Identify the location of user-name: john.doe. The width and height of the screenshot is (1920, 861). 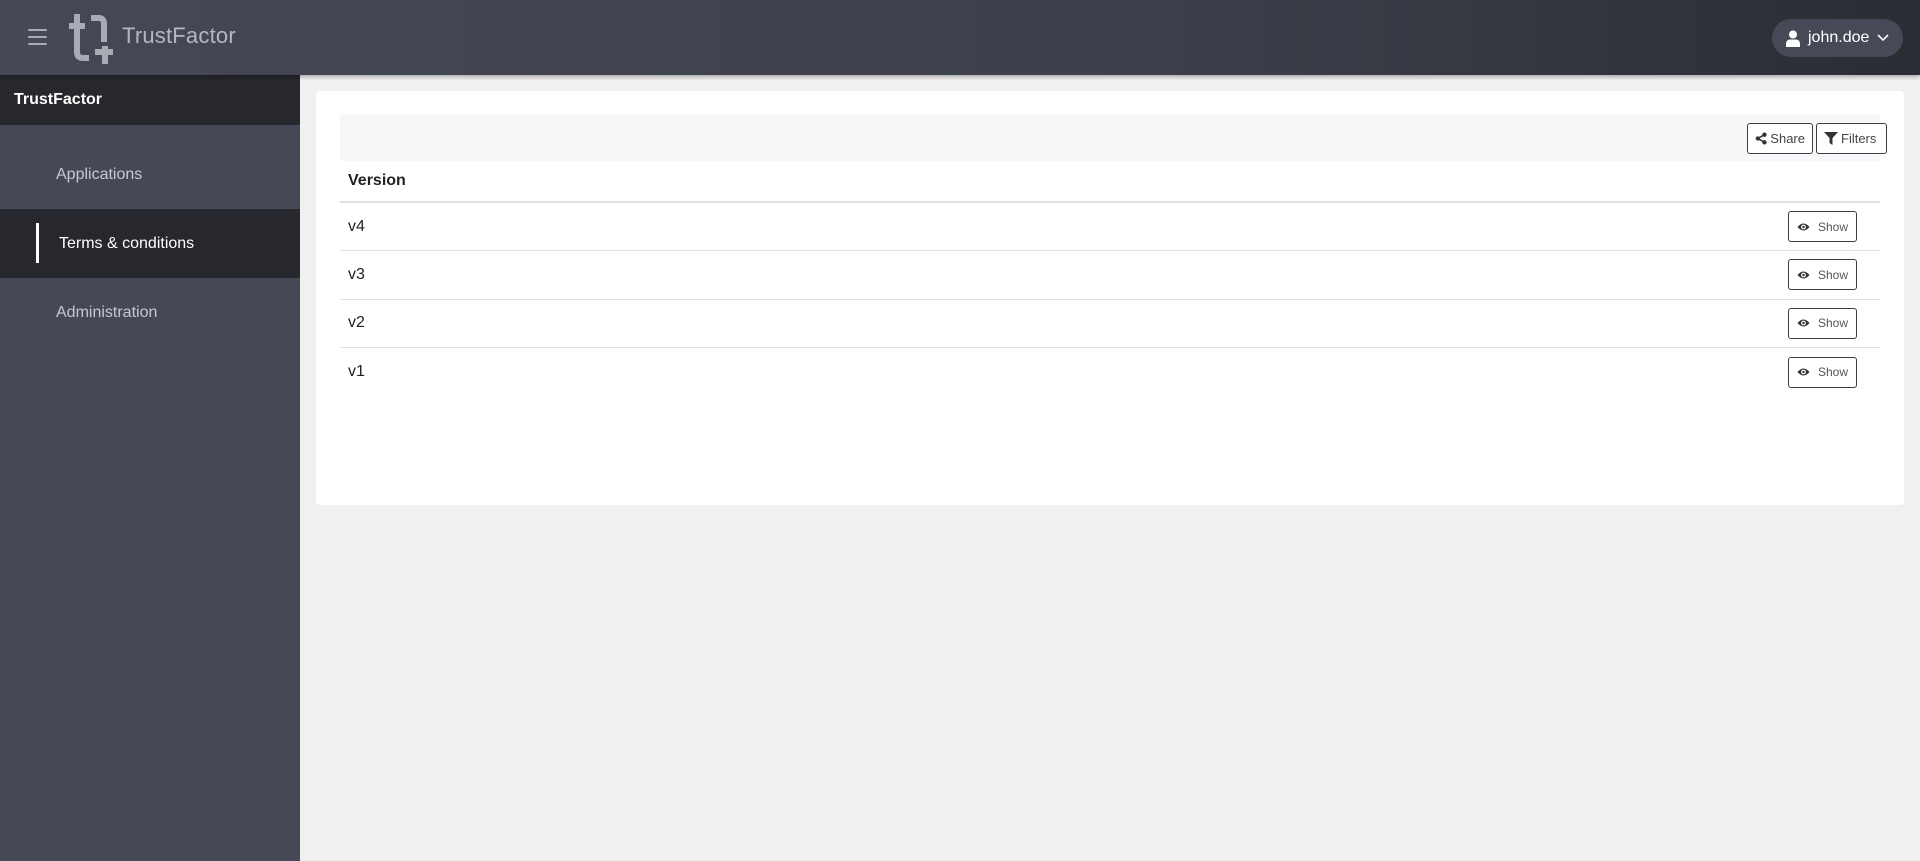
(1839, 37).